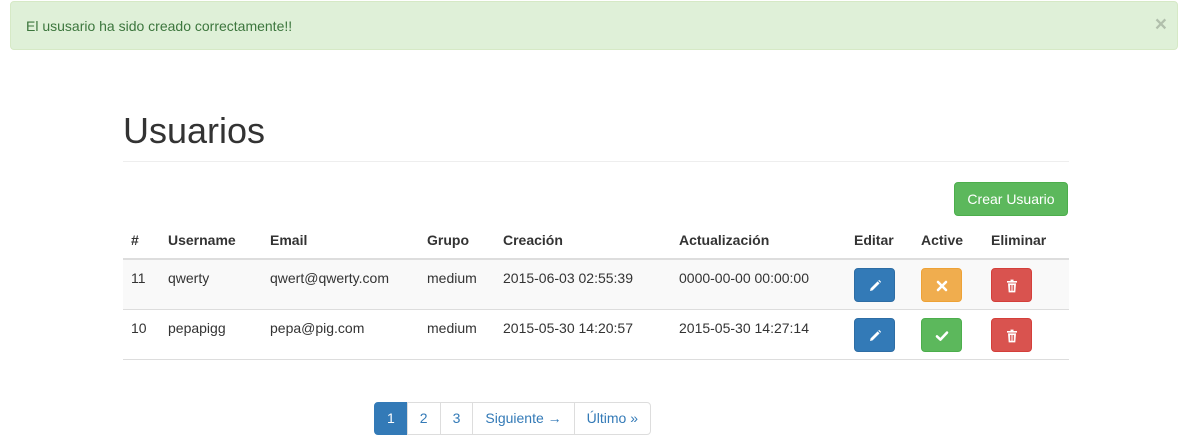  What do you see at coordinates (211, 241) in the screenshot?
I see `header-username: Username` at bounding box center [211, 241].